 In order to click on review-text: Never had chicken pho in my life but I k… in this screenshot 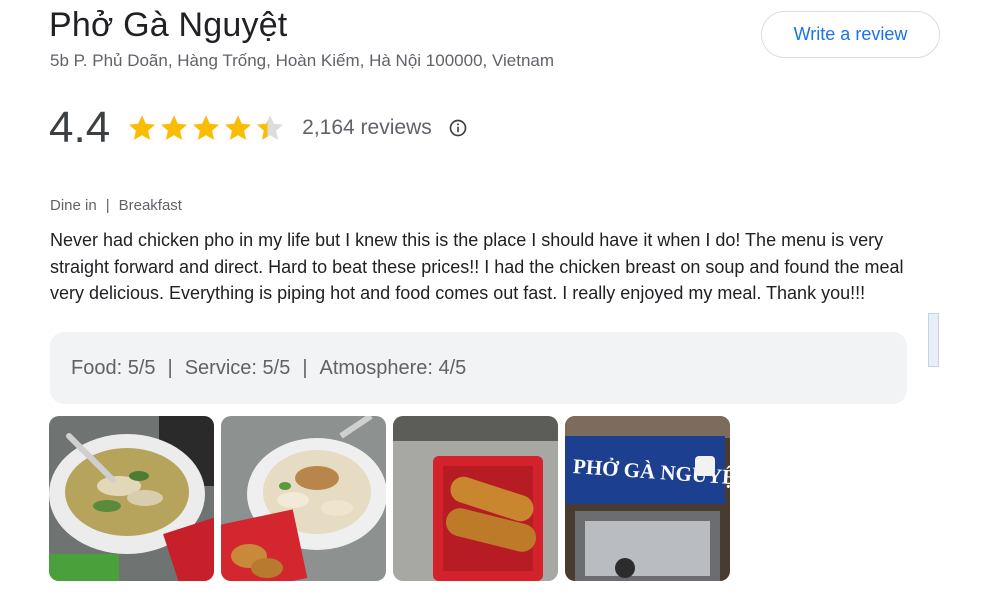, I will do `click(477, 266)`.